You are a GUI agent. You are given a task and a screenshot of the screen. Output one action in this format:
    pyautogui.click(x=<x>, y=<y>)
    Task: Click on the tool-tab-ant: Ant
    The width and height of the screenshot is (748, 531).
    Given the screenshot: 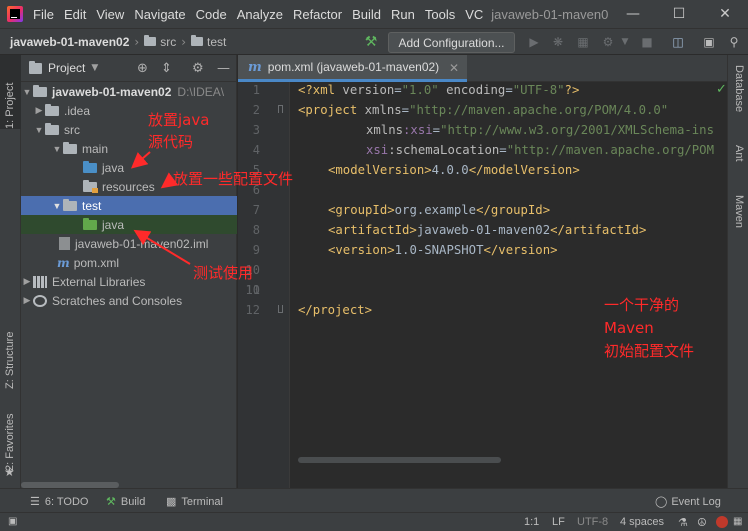 What is the action you would take?
    pyautogui.click(x=739, y=165)
    